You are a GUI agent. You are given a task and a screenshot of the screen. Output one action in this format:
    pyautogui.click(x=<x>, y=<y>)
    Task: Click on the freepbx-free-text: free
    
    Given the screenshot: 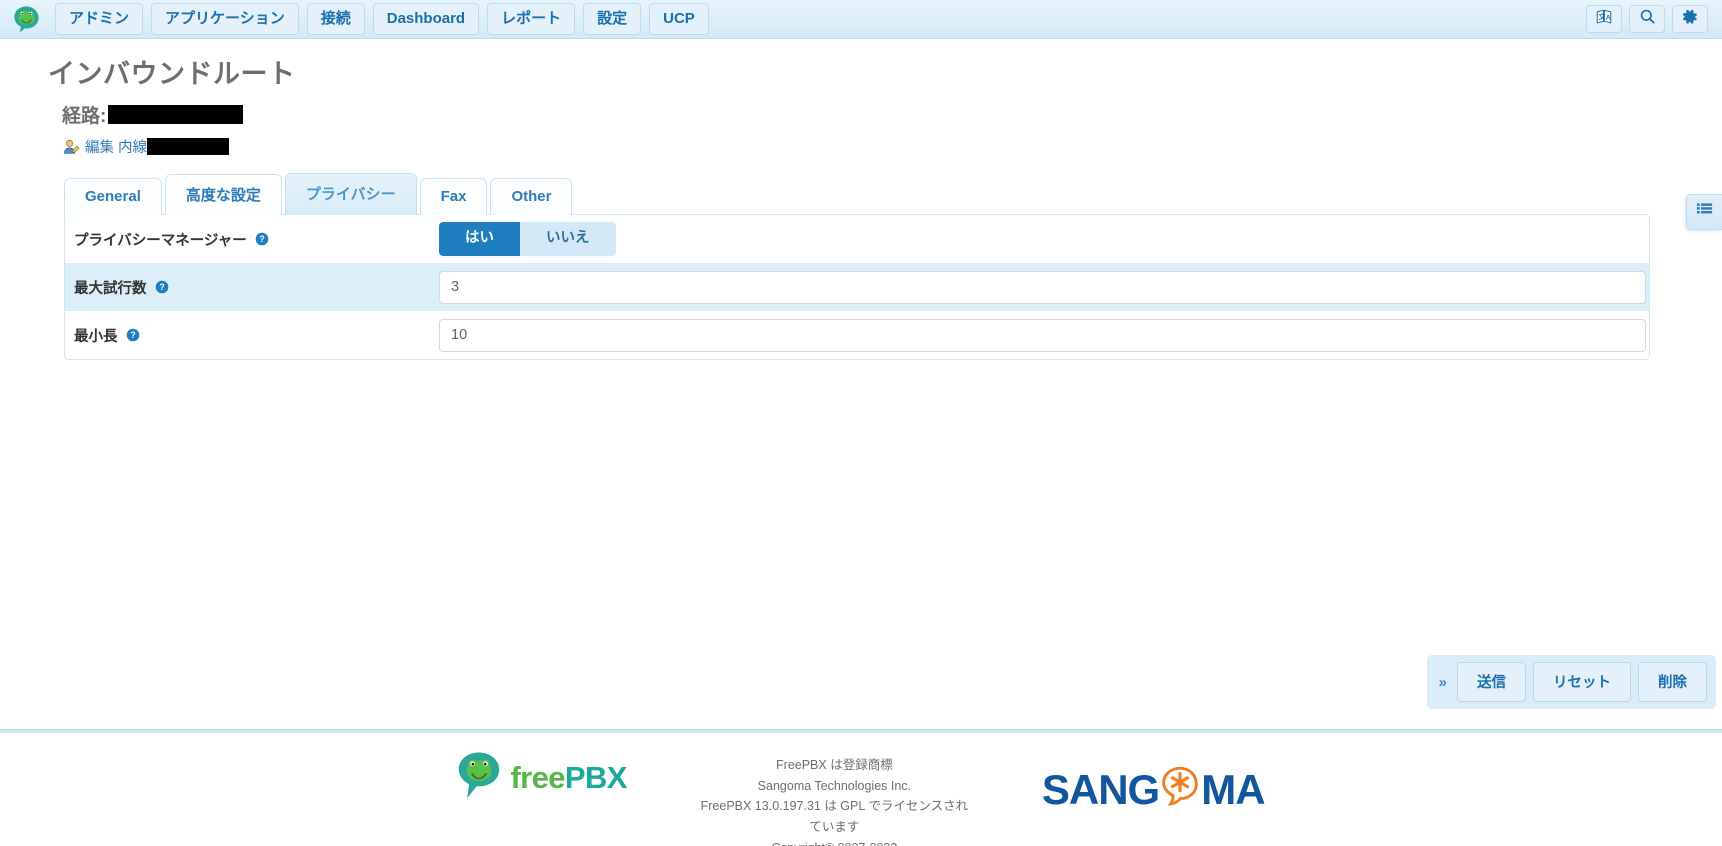 What is the action you would take?
    pyautogui.click(x=537, y=777)
    